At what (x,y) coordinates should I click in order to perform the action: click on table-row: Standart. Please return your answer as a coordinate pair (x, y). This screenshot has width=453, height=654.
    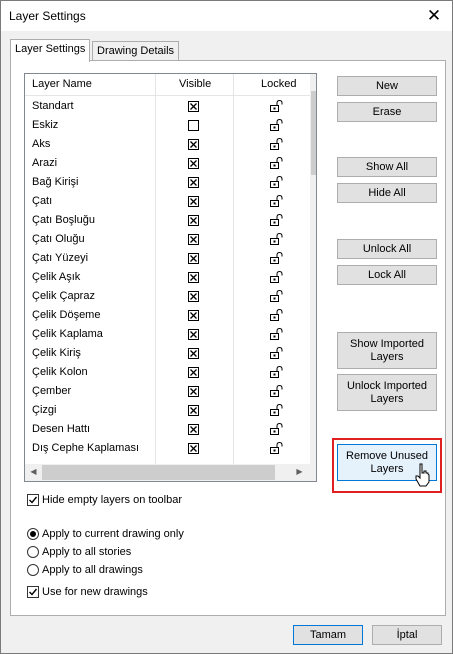
    Looking at the image, I should click on (167, 106).